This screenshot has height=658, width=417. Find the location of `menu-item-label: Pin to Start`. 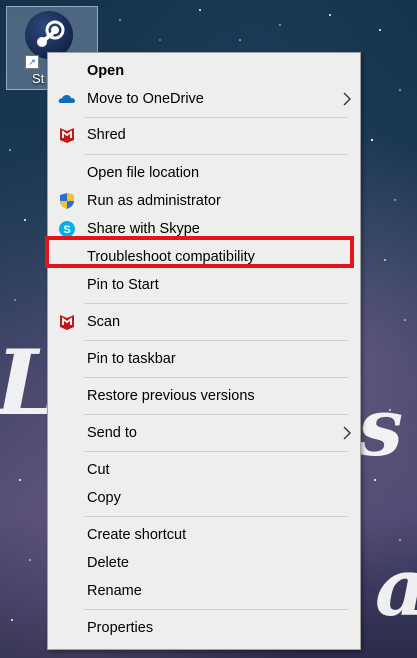

menu-item-label: Pin to Start is located at coordinates (123, 285).